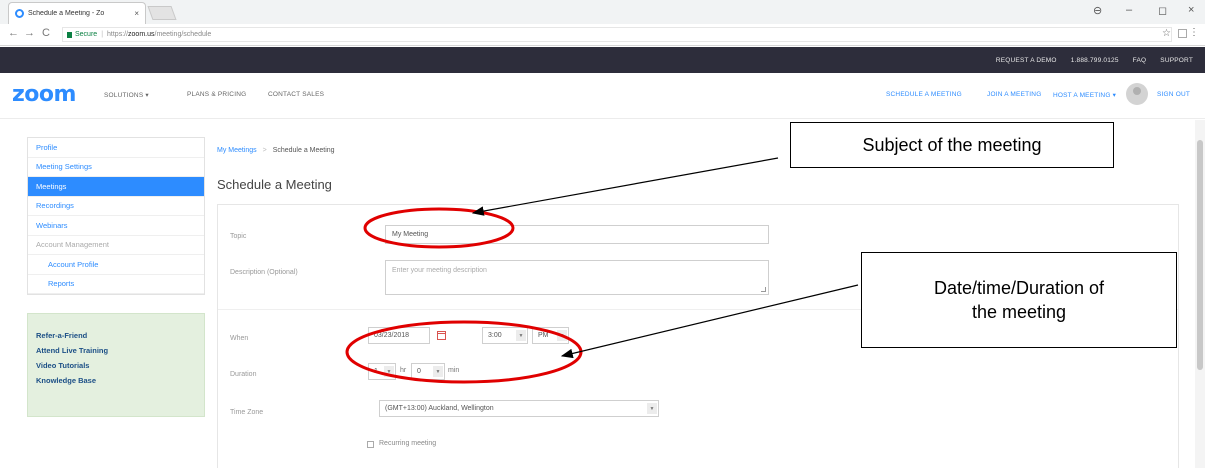 The height and width of the screenshot is (468, 1205). What do you see at coordinates (1019, 288) in the screenshot?
I see `datetime-callout-line1: Date/time/Duration of` at bounding box center [1019, 288].